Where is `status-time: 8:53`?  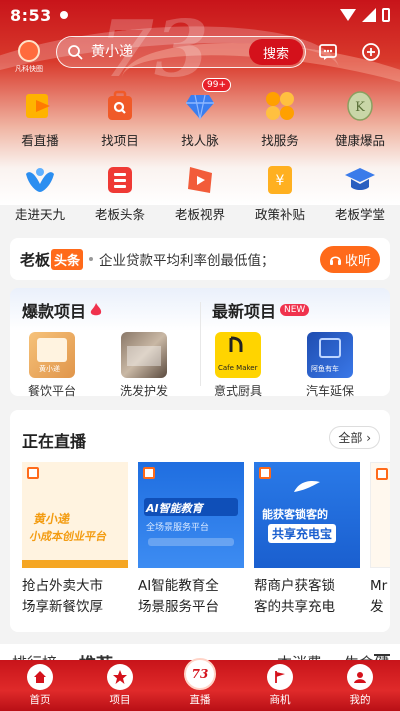 status-time: 8:53 is located at coordinates (31, 15).